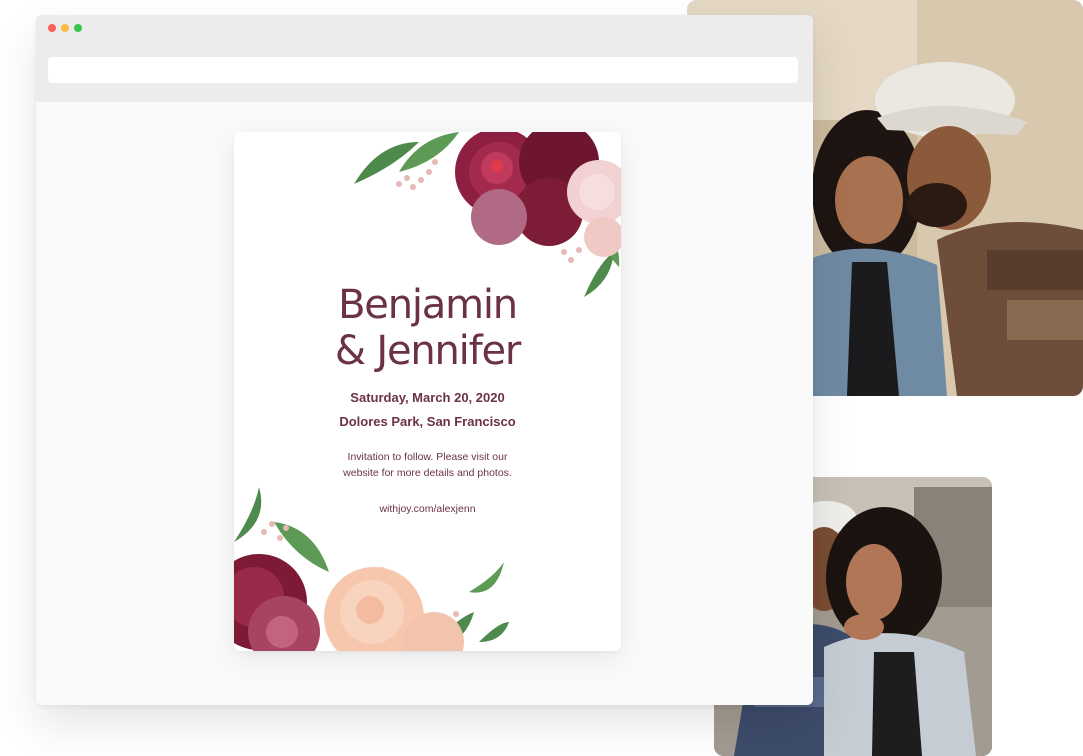 The height and width of the screenshot is (756, 1083). Describe the element at coordinates (427, 509) in the screenshot. I see `wedding-website-link: withjoy.com/alexjenn` at that location.